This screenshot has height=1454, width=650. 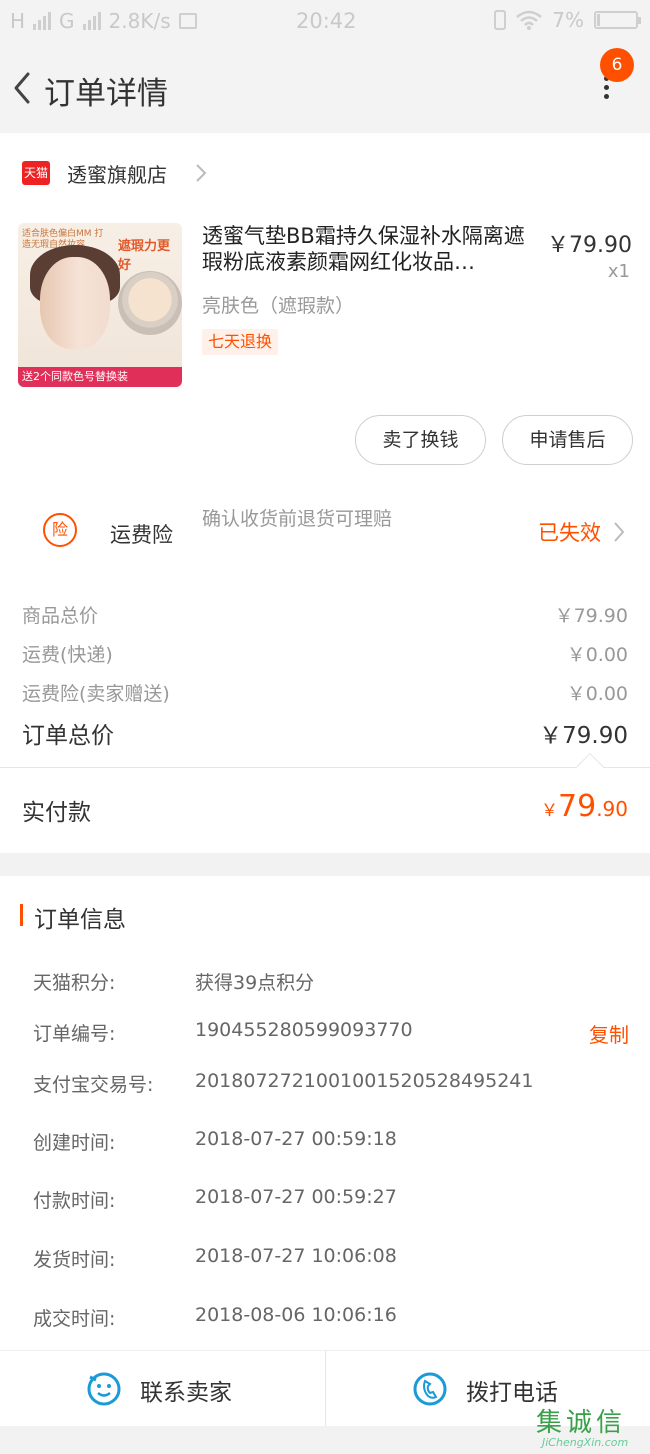 What do you see at coordinates (612, 809) in the screenshot?
I see `paid-decimal: .90` at bounding box center [612, 809].